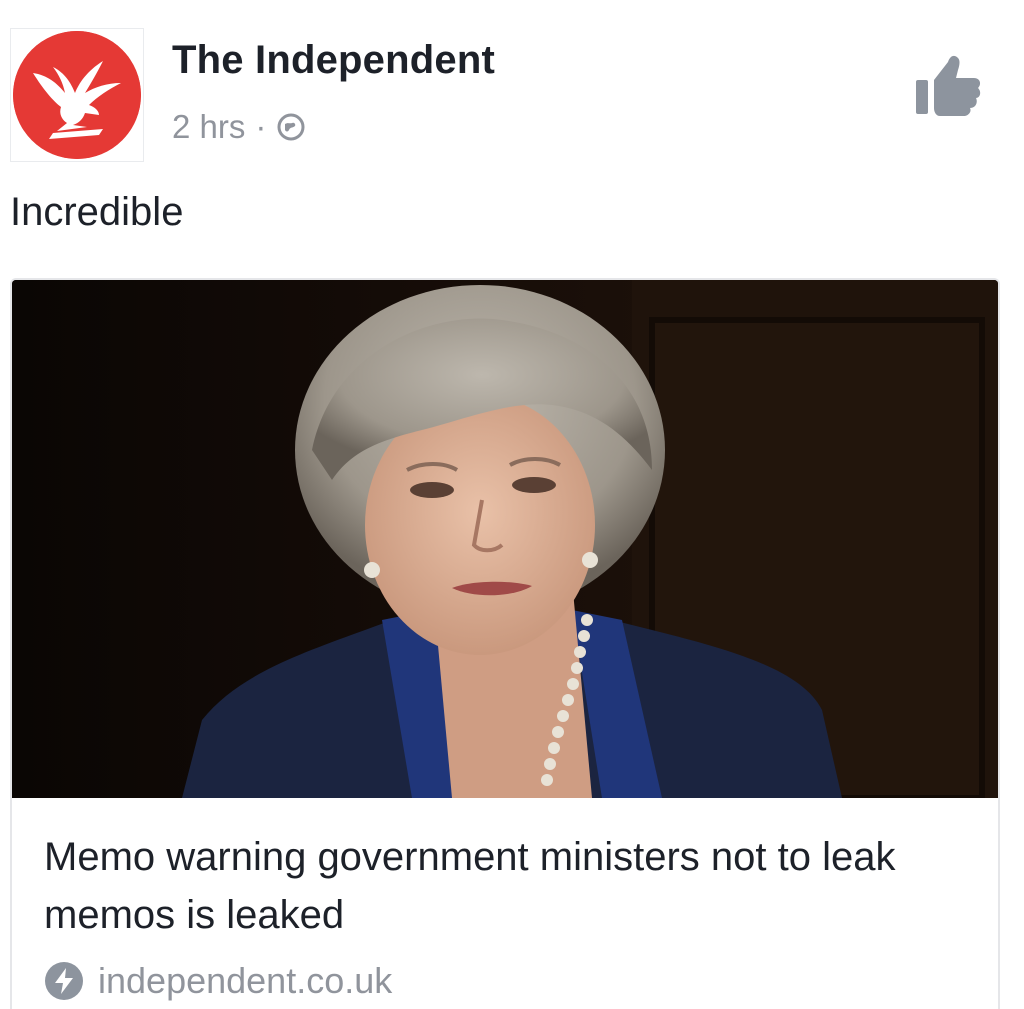 Image resolution: width=1024 pixels, height=1009 pixels. I want to click on page-avatar-frame, so click(77, 95).